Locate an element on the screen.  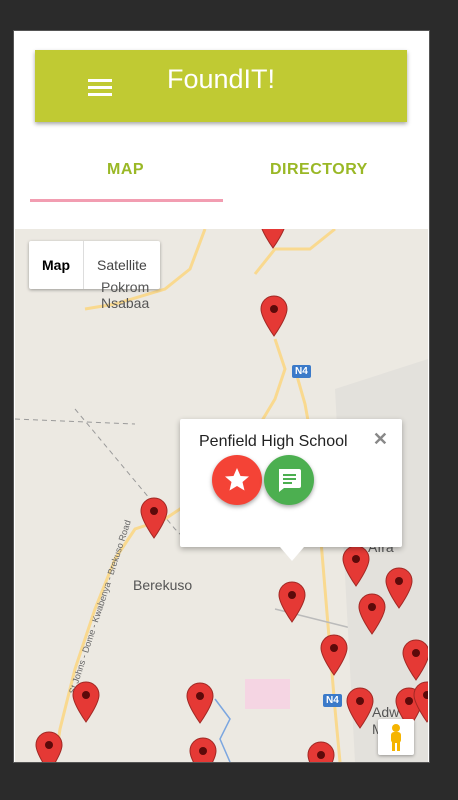
close-icon: ✕ is located at coordinates (380, 439).